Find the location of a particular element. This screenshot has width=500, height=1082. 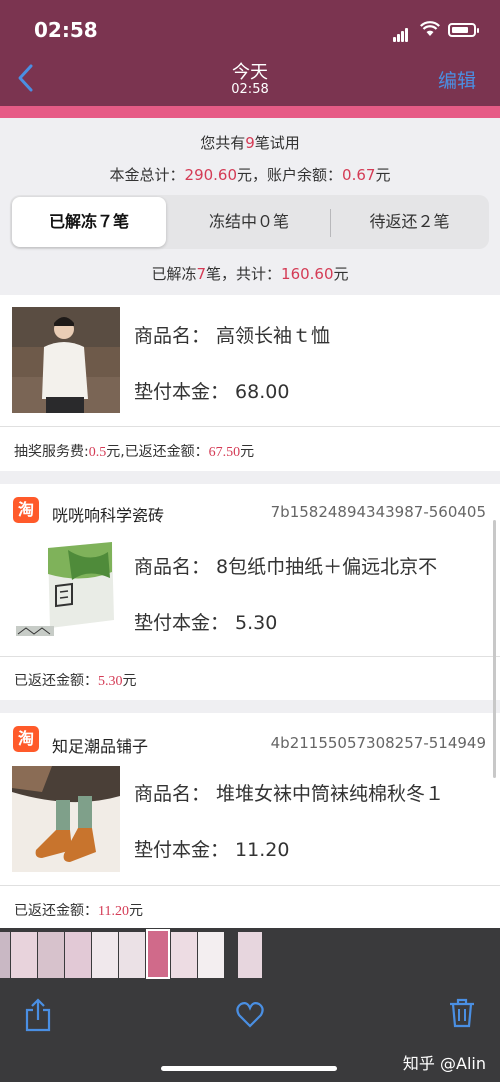

product-name: 商品名： 8包纸巾抽纸＋偏远北京不 is located at coordinates (286, 567).